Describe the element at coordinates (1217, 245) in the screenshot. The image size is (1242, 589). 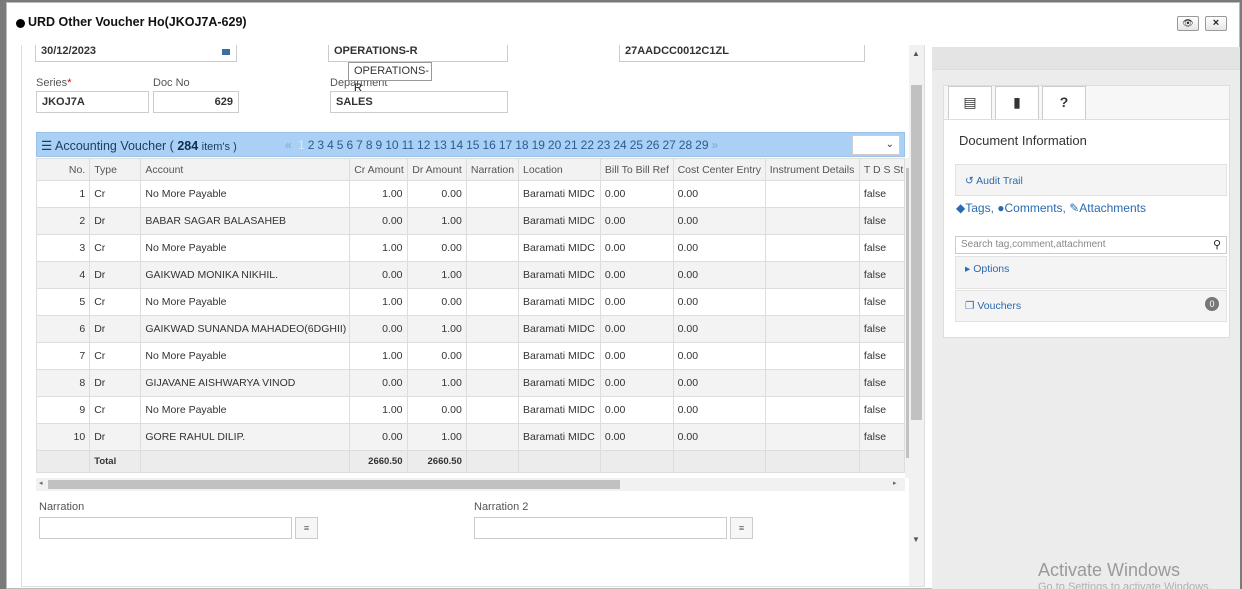
I see `search-icon: ⚲` at that location.